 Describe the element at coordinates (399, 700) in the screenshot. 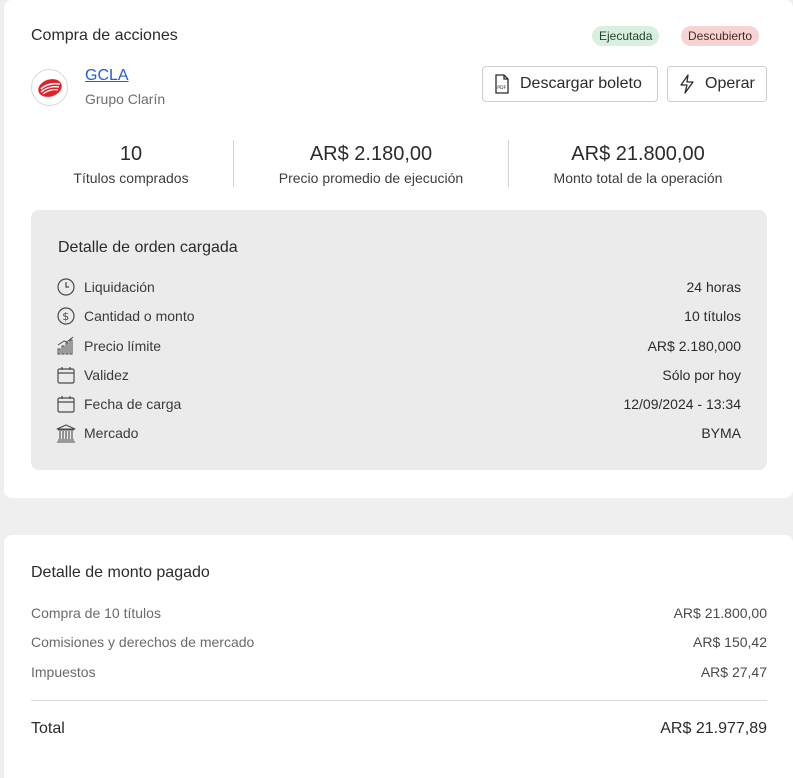

I see `divider` at that location.